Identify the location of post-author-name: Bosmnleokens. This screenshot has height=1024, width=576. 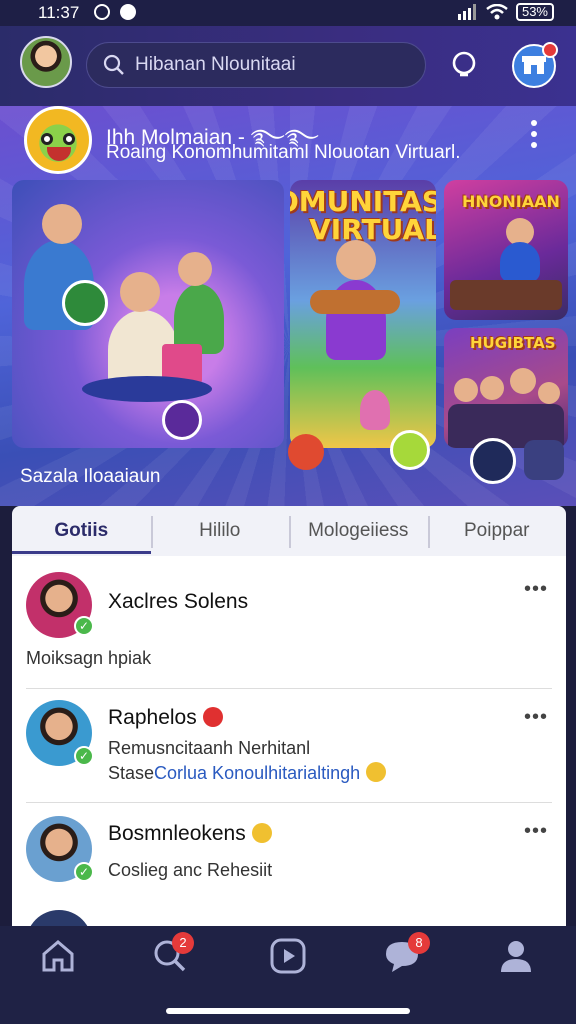
(177, 833).